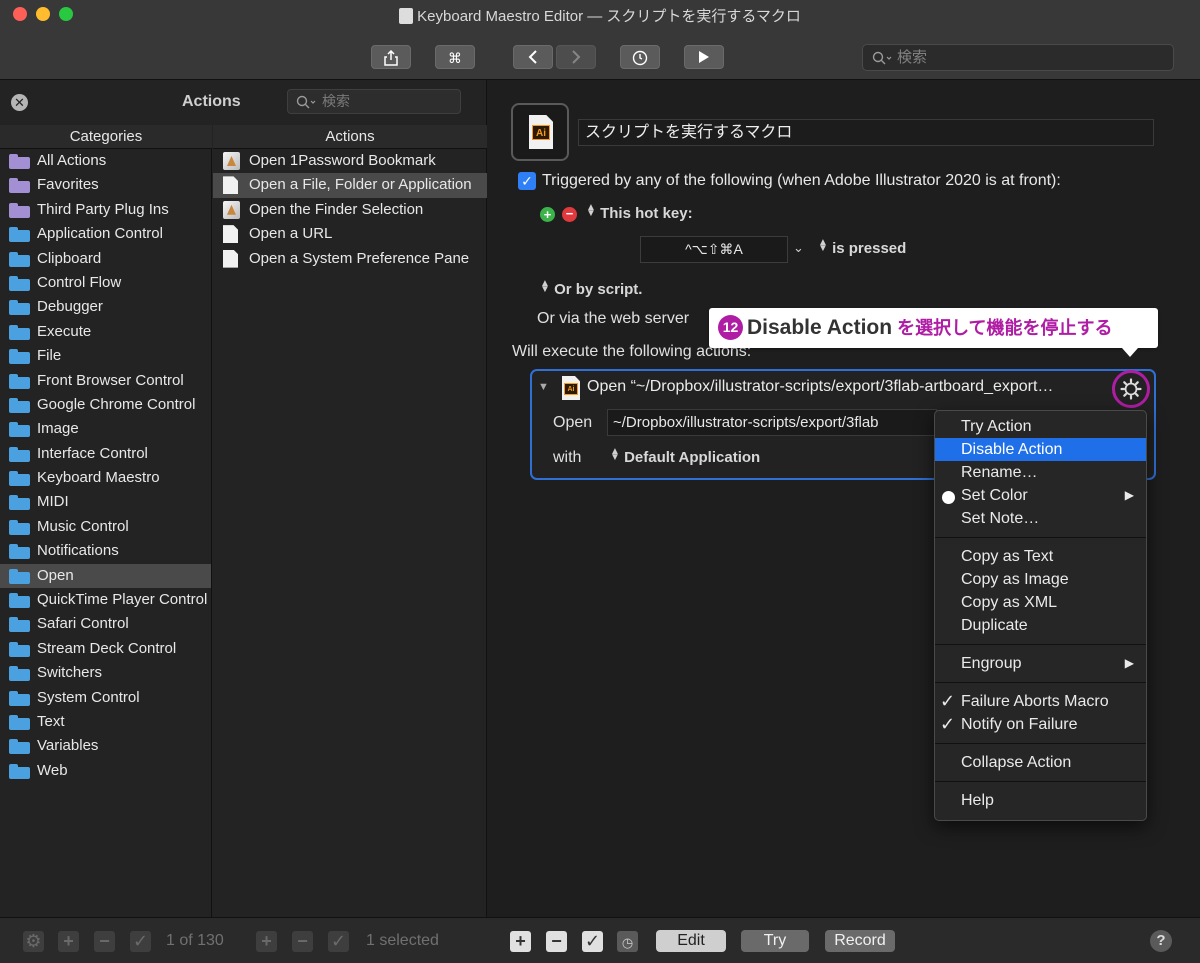 The height and width of the screenshot is (963, 1200). I want to click on history-button: ◷, so click(627, 941).